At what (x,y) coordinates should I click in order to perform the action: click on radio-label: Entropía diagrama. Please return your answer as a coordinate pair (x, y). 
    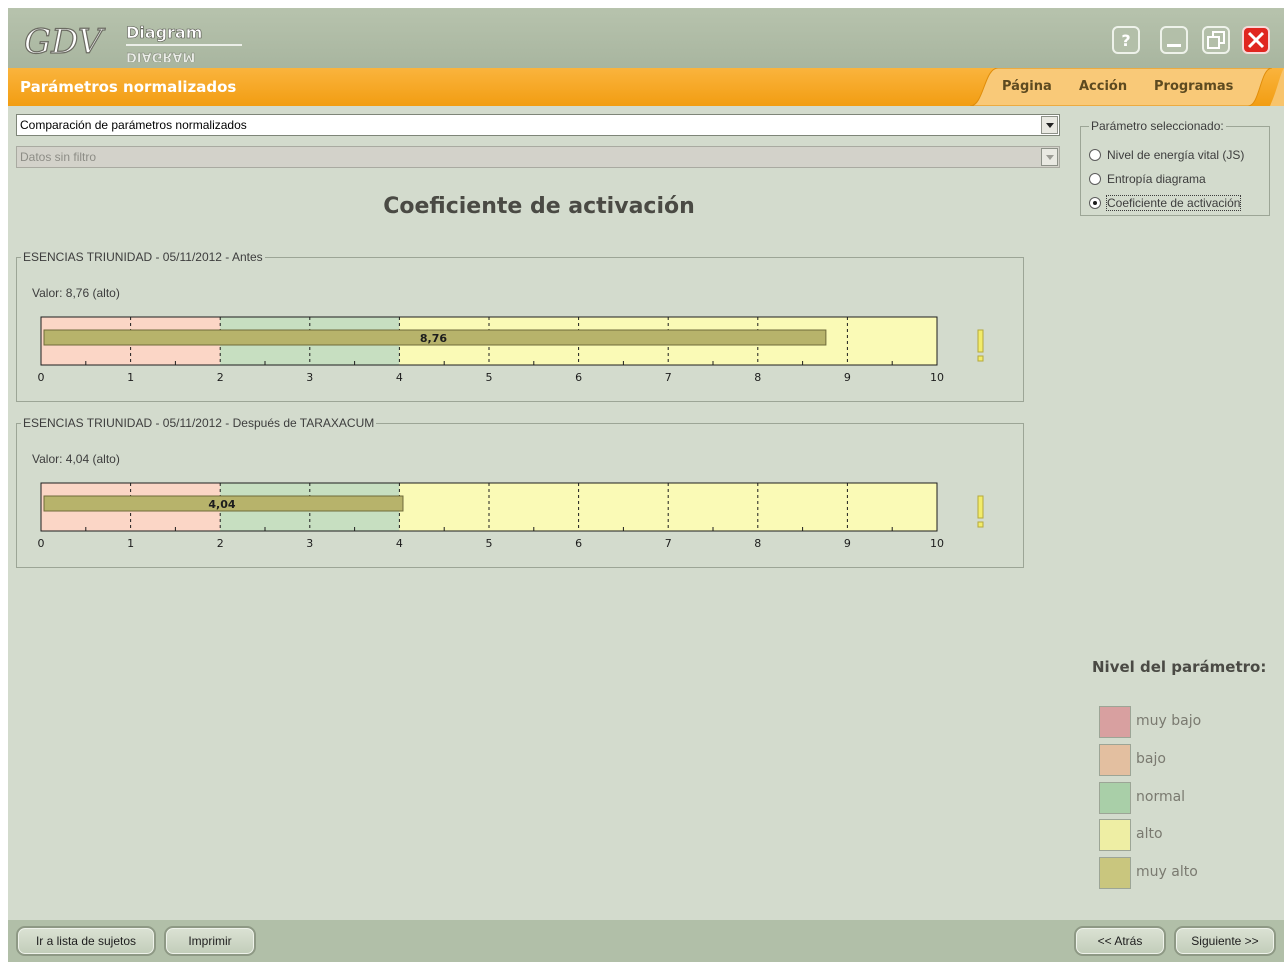
    Looking at the image, I should click on (1156, 179).